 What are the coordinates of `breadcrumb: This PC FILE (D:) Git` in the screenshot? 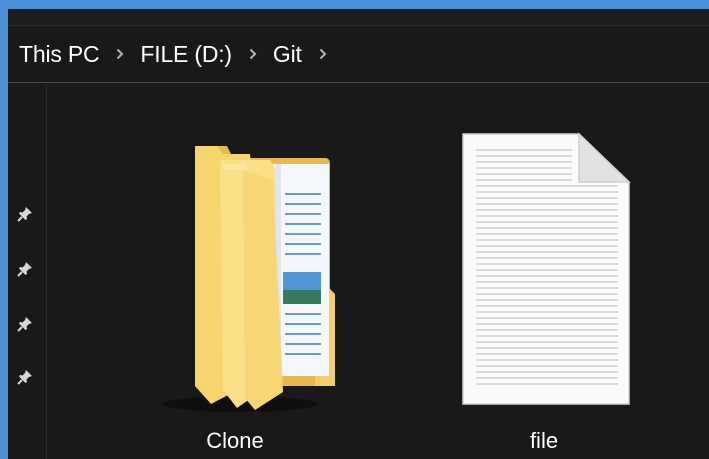 It's located at (358, 54).